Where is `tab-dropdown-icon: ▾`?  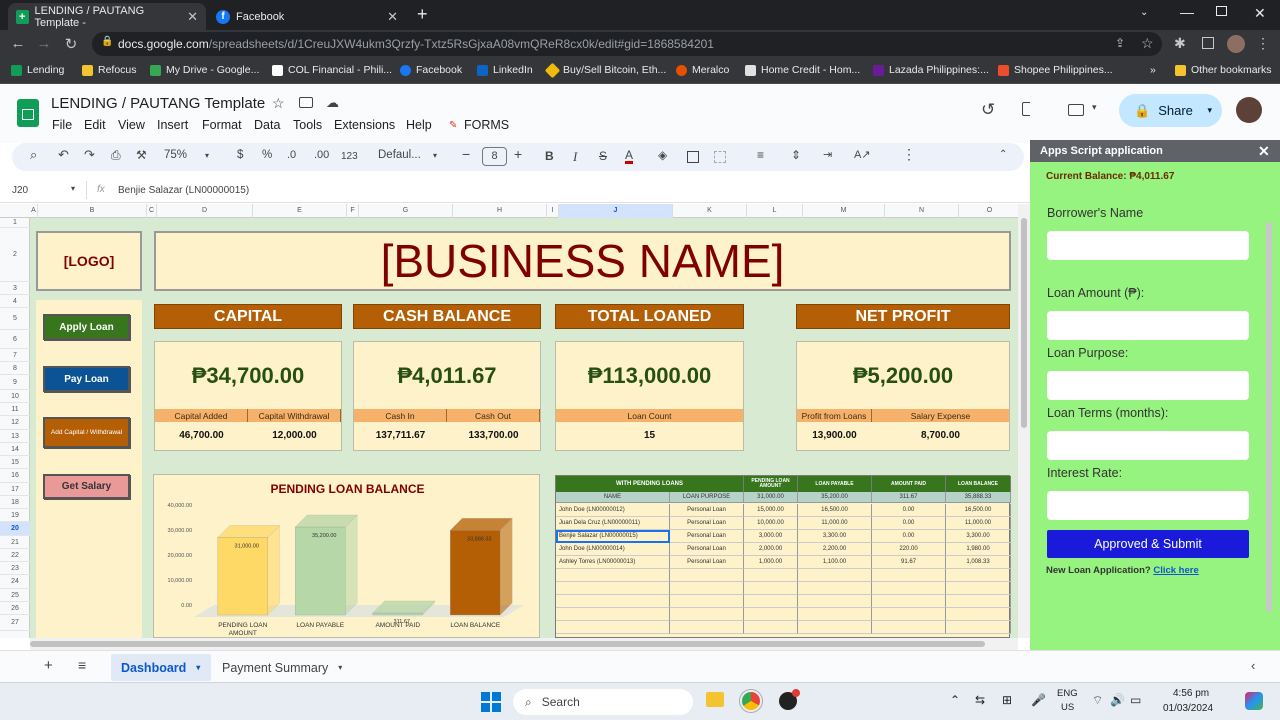 tab-dropdown-icon: ▾ is located at coordinates (340, 667).